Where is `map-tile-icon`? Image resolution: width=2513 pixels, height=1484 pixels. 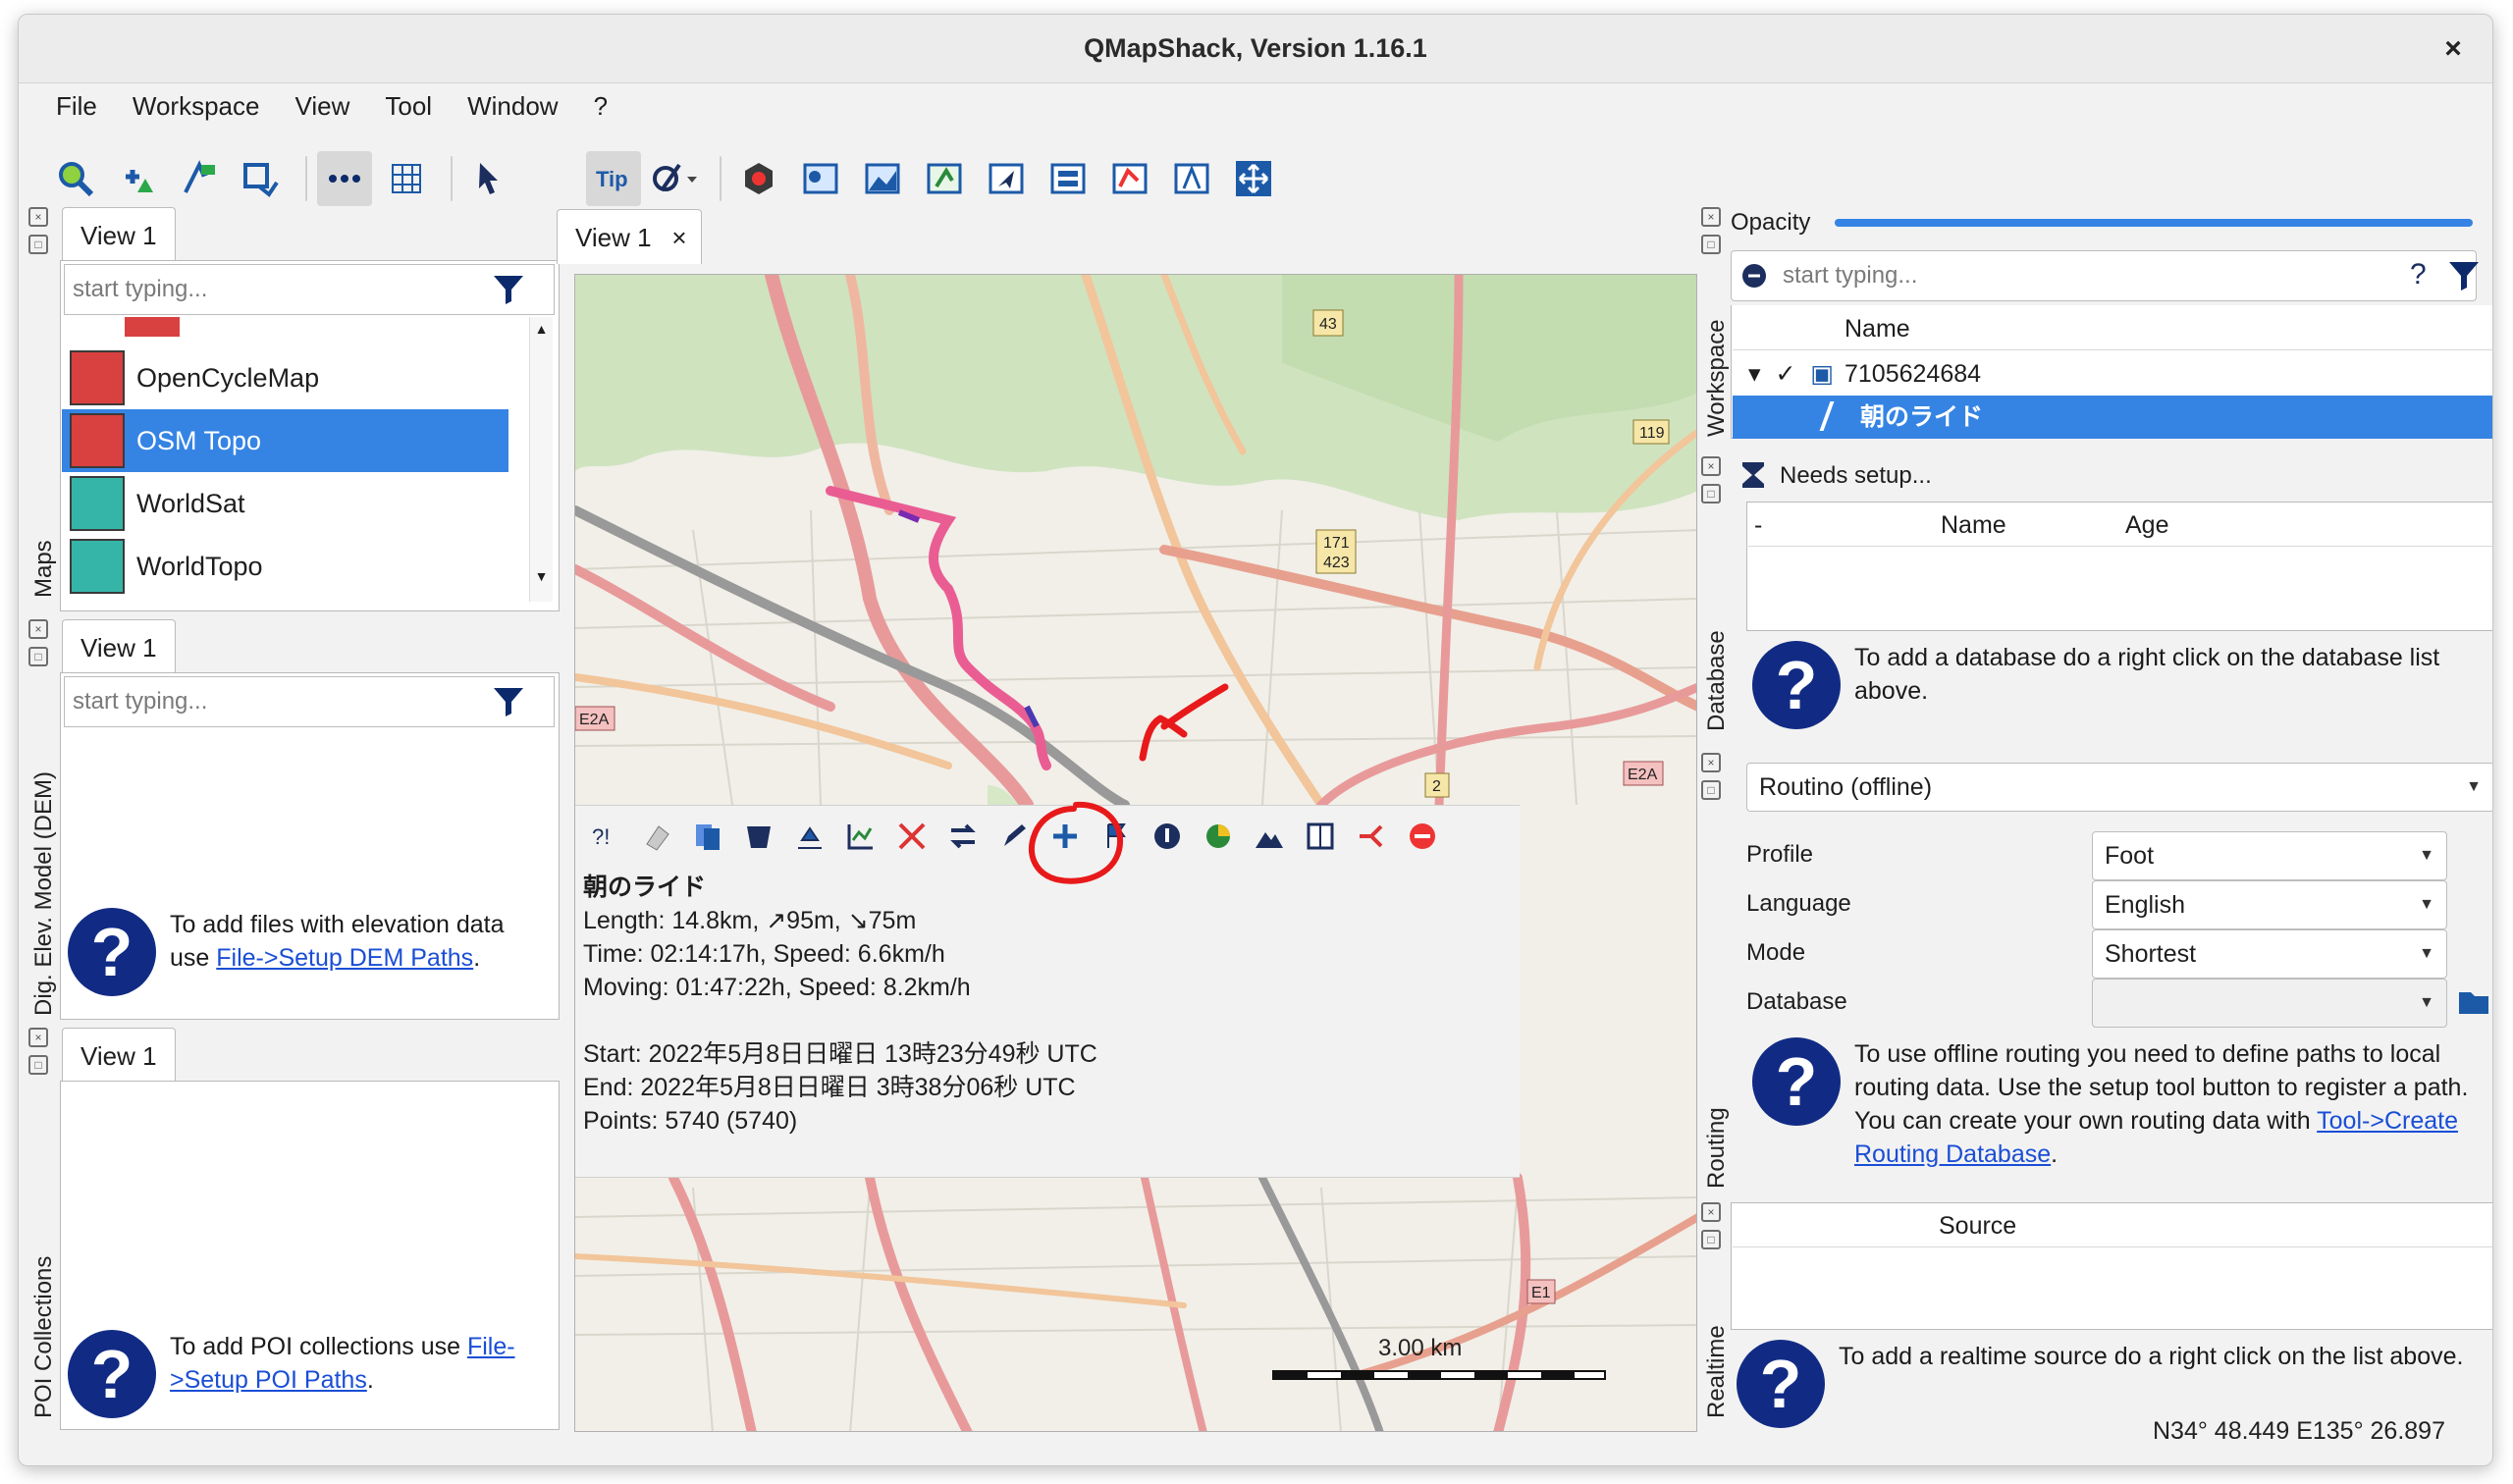
map-tile-icon is located at coordinates (97, 566).